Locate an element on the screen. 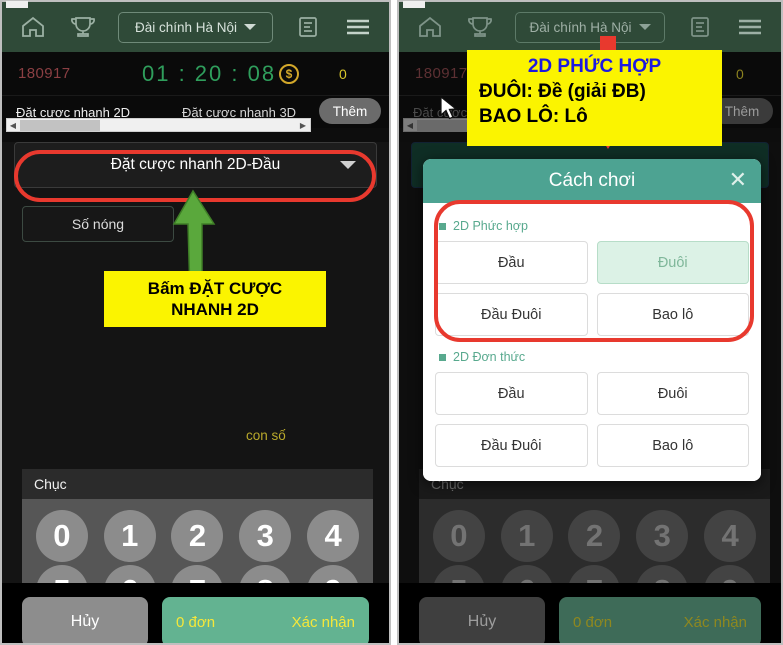 Image resolution: width=783 pixels, height=645 pixels. callout-left-line2: NHANH 2D is located at coordinates (215, 309).